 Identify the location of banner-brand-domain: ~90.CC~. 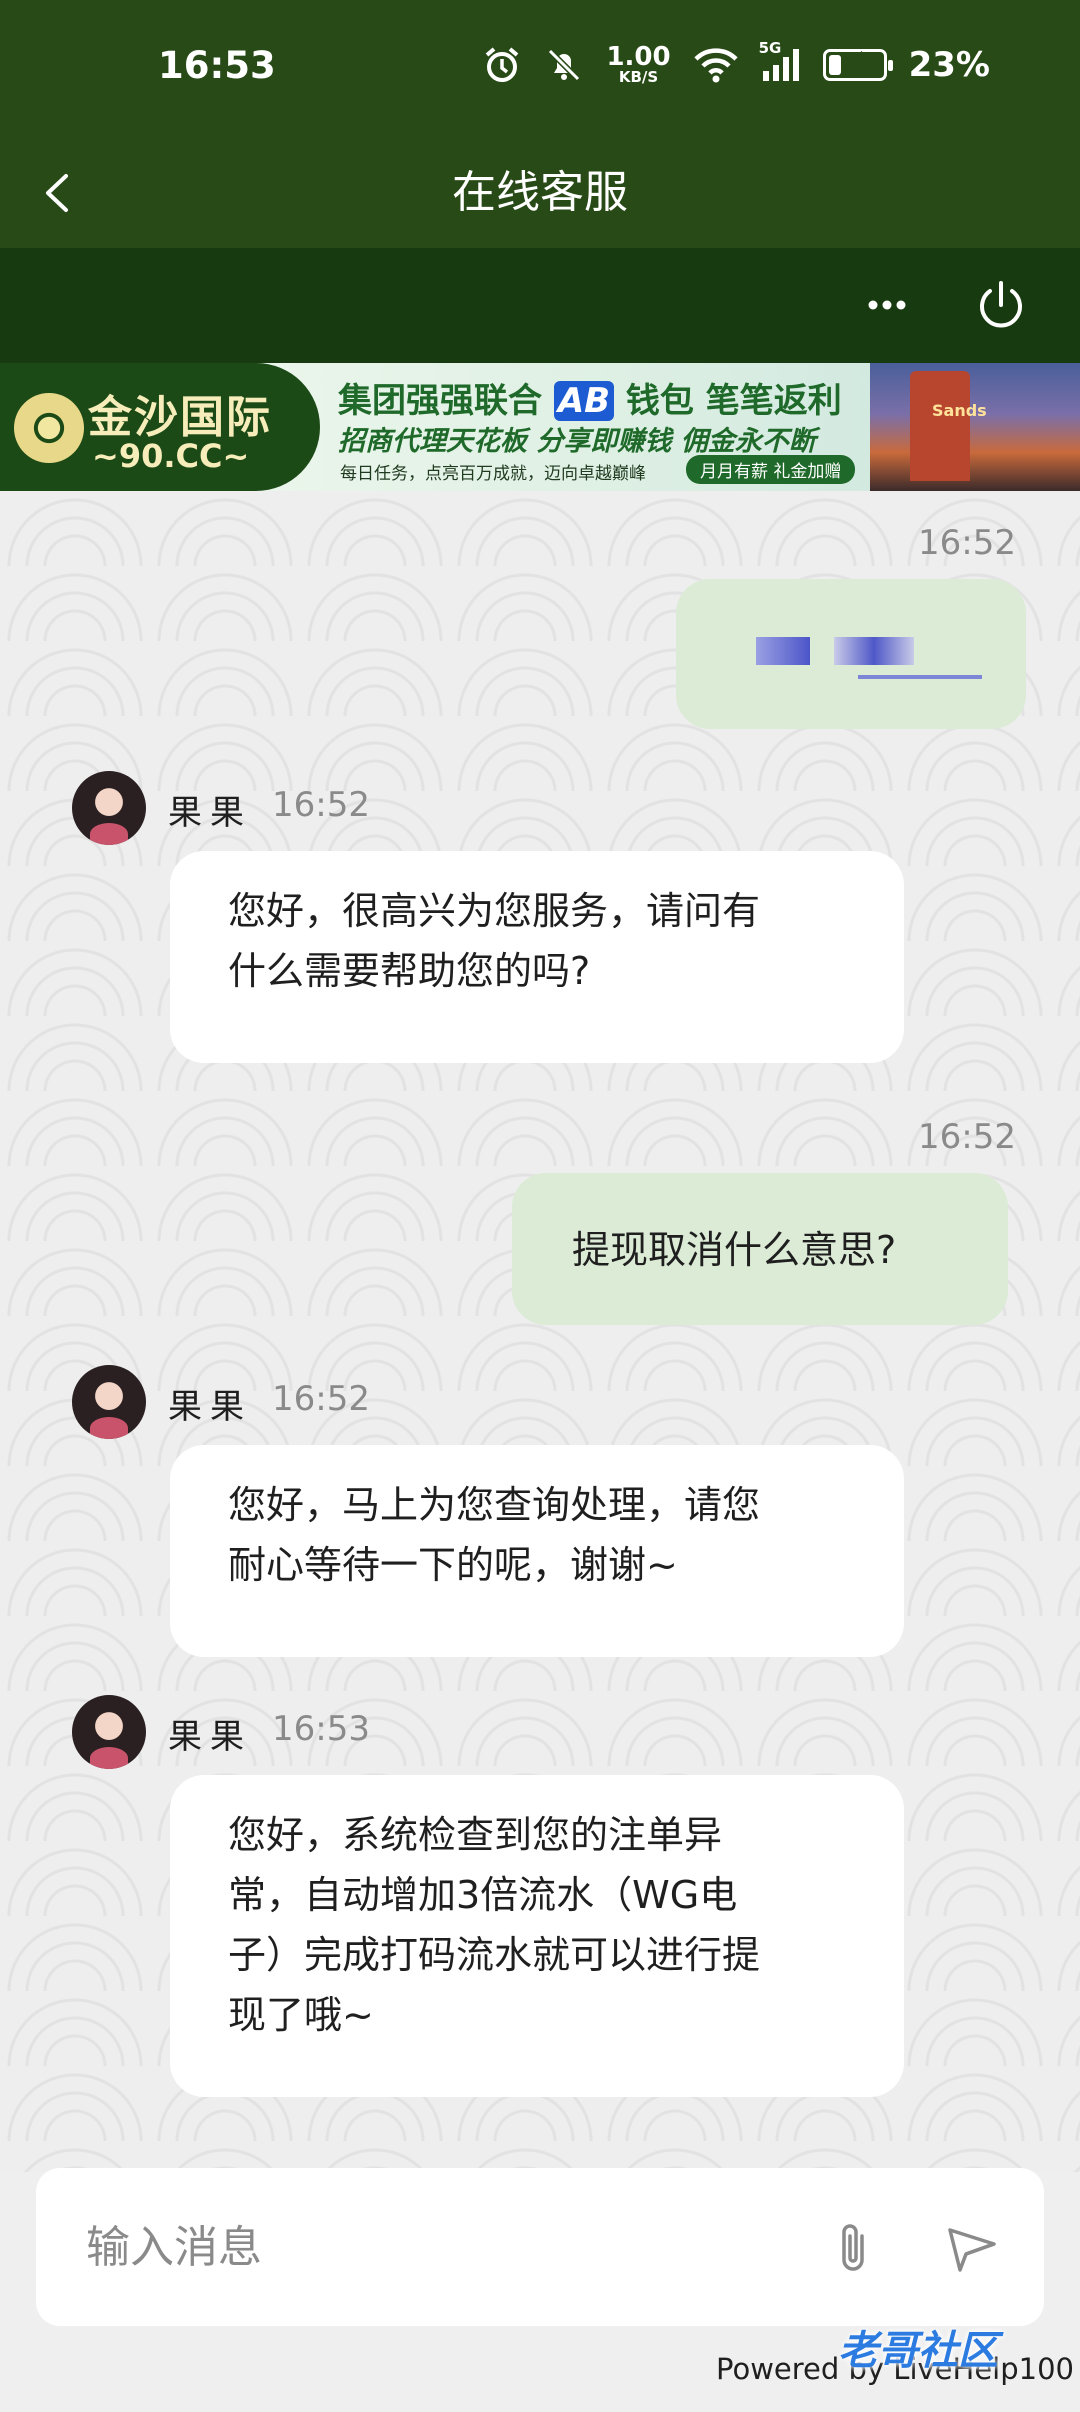
(171, 456).